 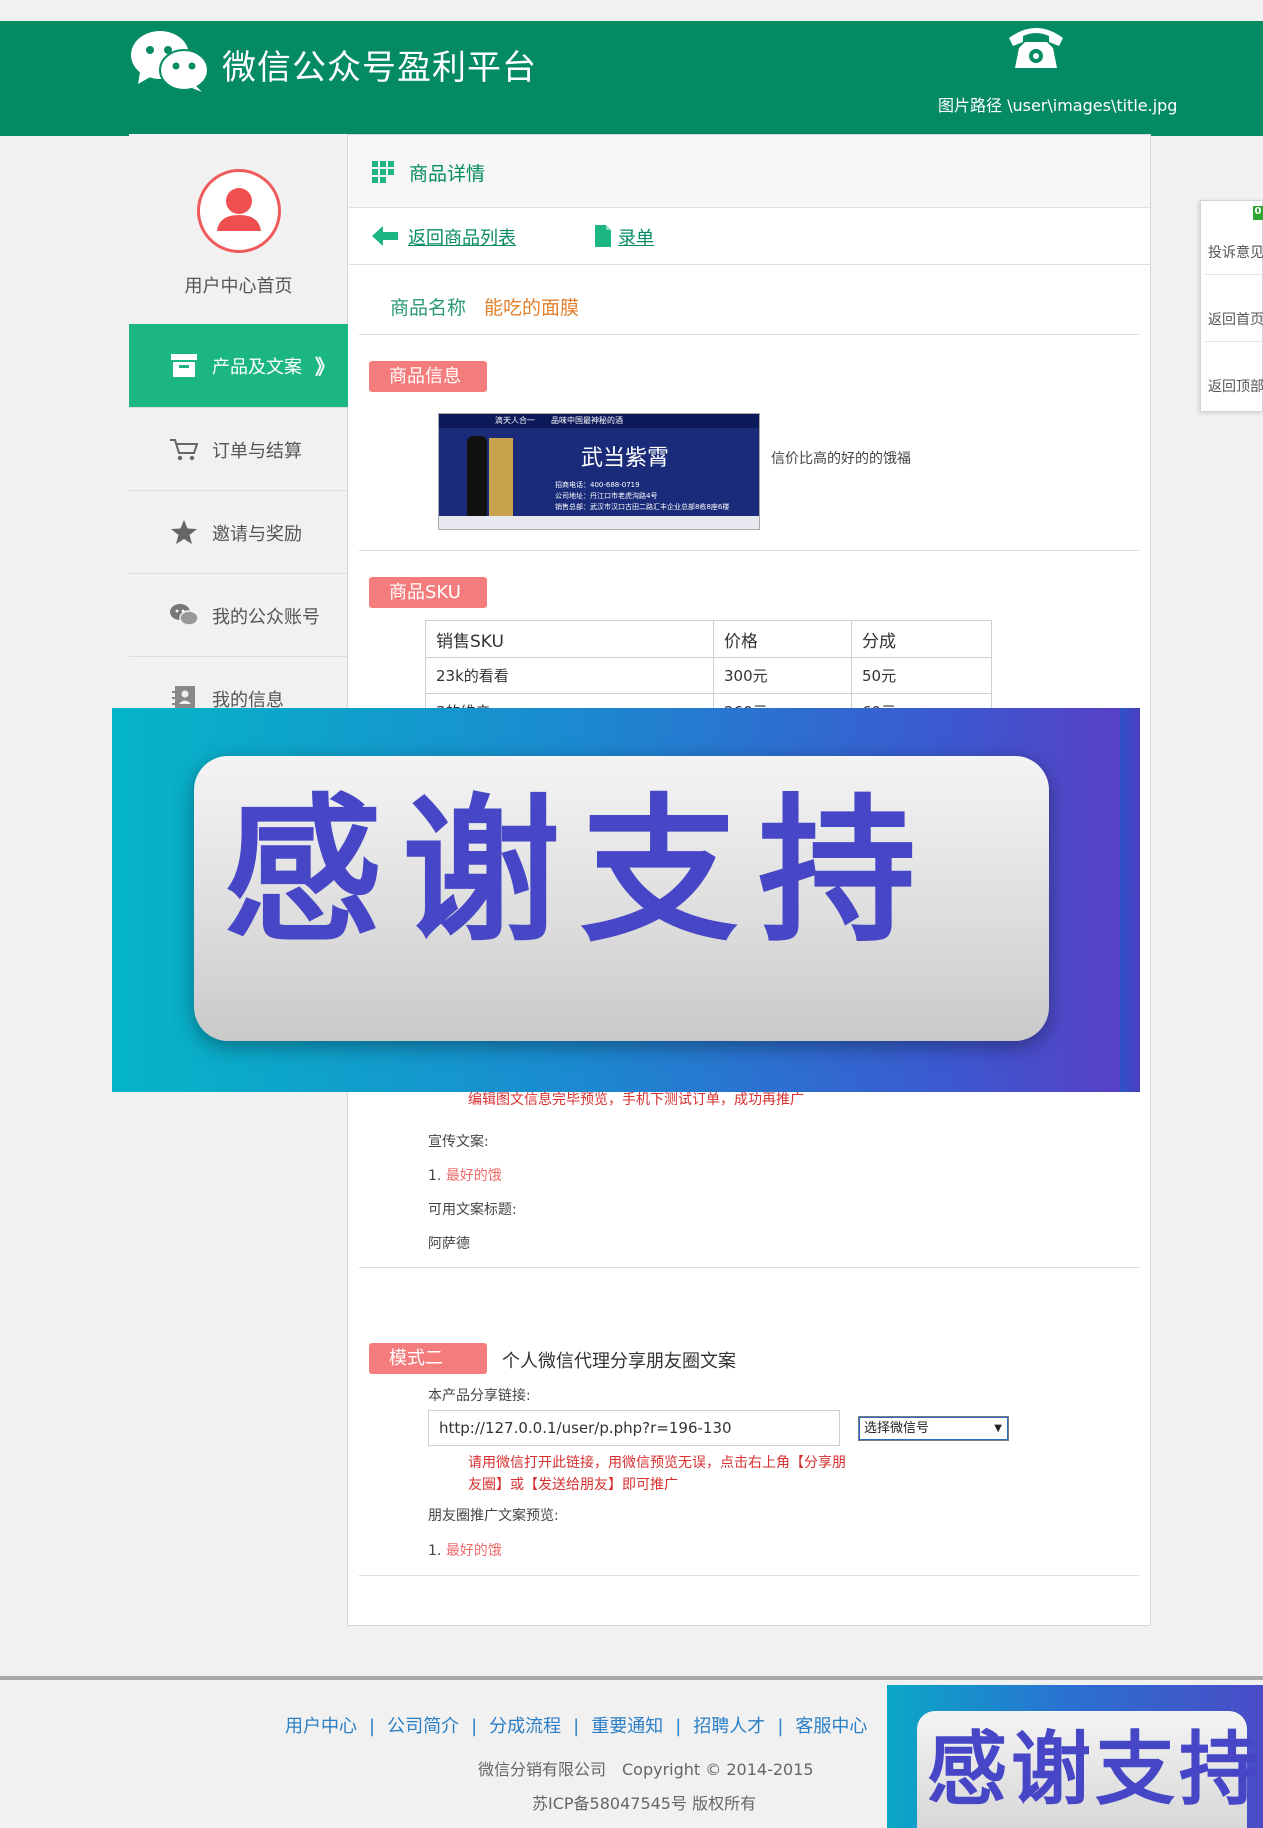 I want to click on table-cell: 23k的看看, so click(x=569, y=675).